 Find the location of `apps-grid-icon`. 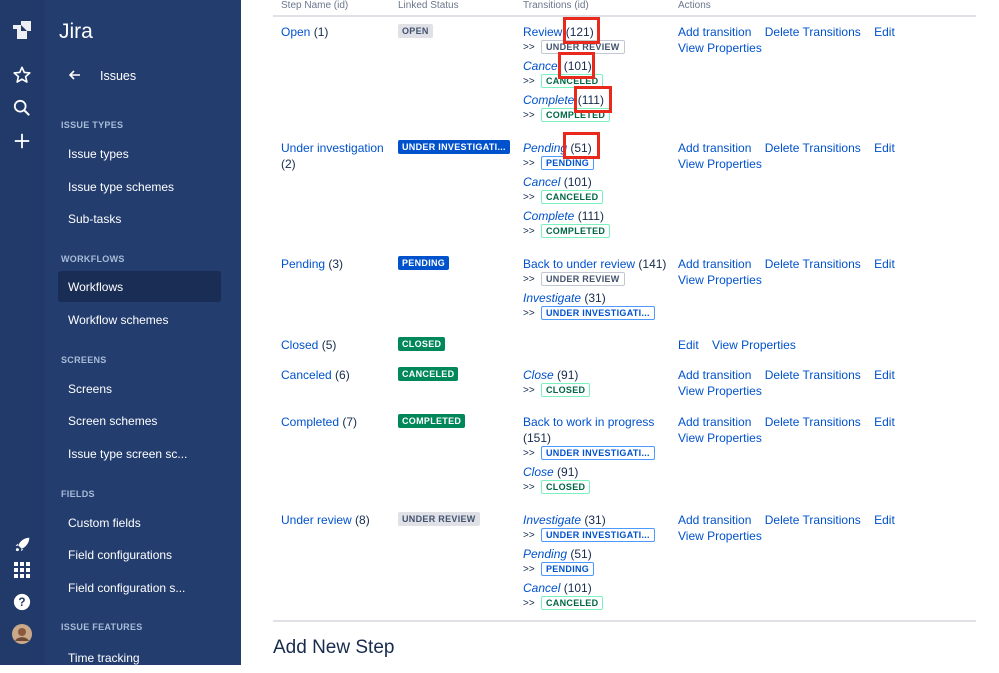

apps-grid-icon is located at coordinates (22, 570).